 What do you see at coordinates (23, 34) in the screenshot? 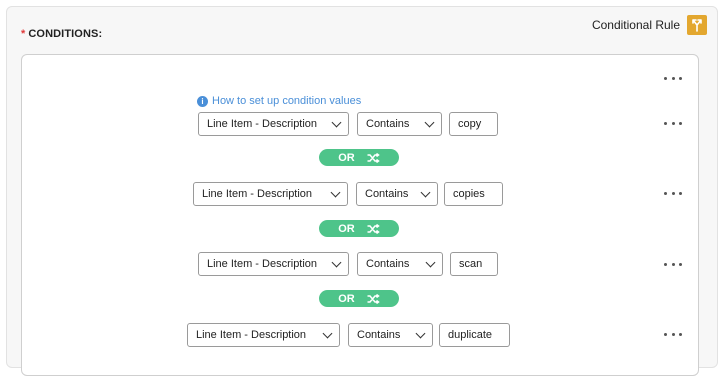
I see `required-mark: *` at bounding box center [23, 34].